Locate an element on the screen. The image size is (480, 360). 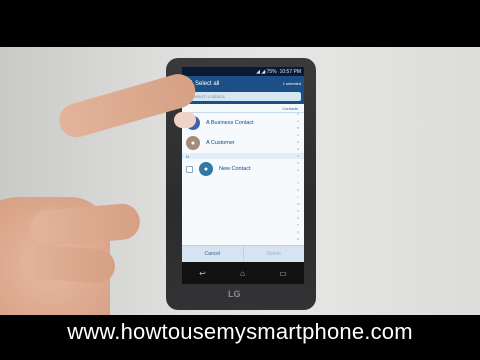
finger-ring is located at coordinates (67, 264).